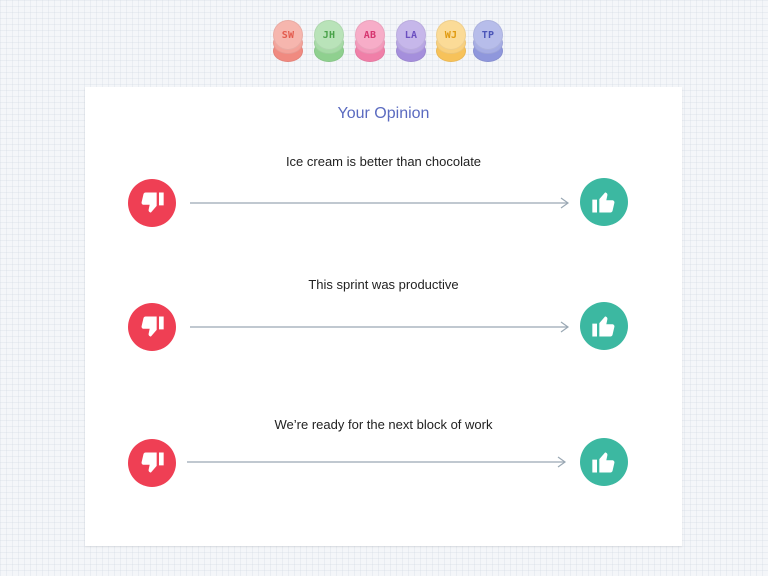 The width and height of the screenshot is (768, 576). Describe the element at coordinates (488, 35) in the screenshot. I see `participant-initials: TP` at that location.